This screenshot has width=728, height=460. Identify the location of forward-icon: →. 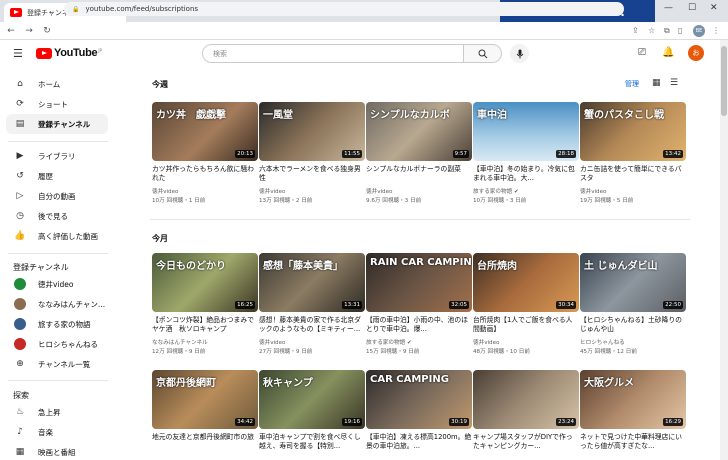
(29, 31).